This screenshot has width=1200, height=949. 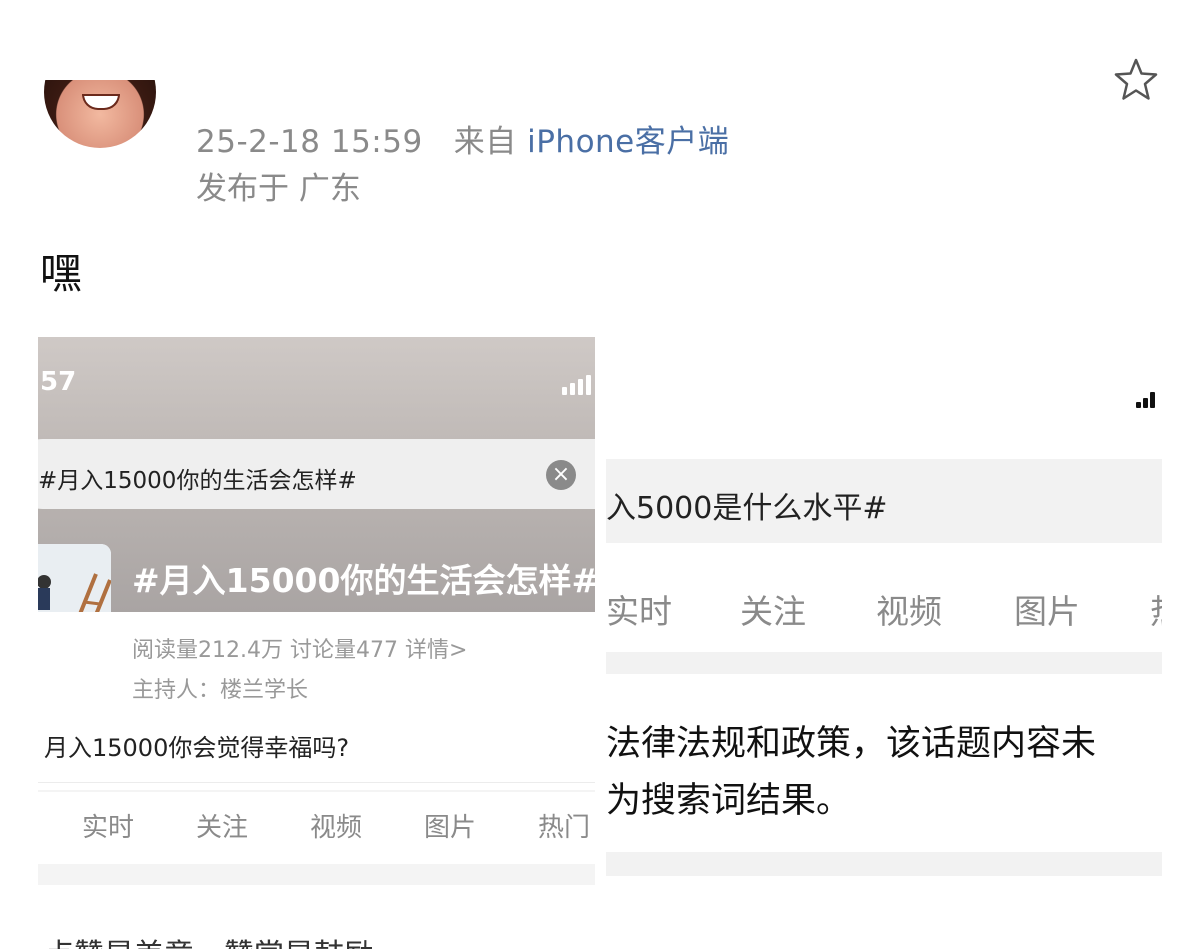 What do you see at coordinates (61, 273) in the screenshot?
I see `post-text: 嘿` at bounding box center [61, 273].